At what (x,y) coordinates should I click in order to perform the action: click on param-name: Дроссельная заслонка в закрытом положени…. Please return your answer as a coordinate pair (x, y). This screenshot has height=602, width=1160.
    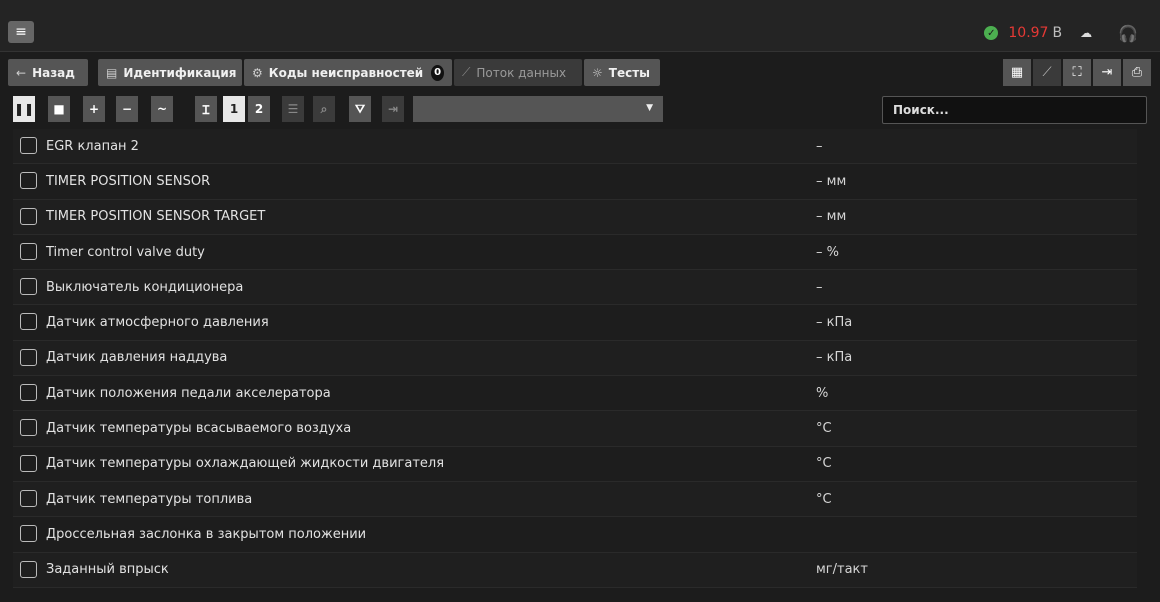
    Looking at the image, I should click on (206, 534).